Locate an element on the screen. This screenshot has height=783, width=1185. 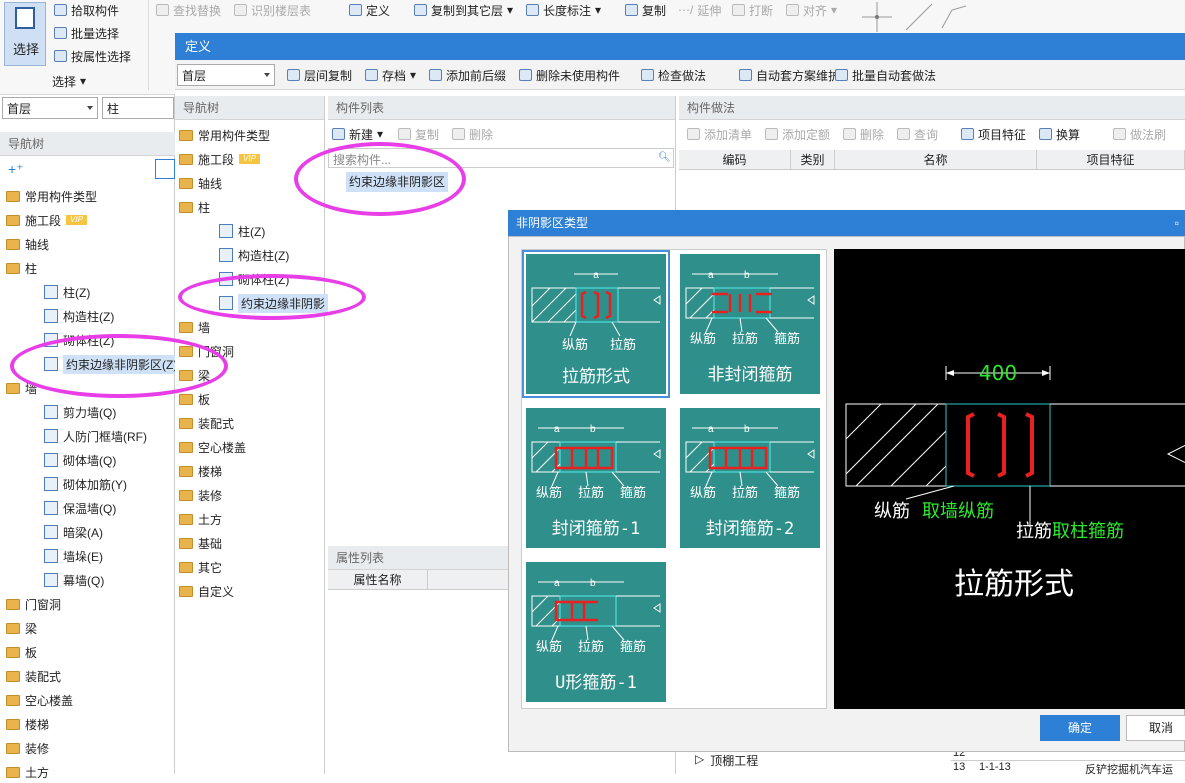
left-tree-item: 常用构件类型 is located at coordinates (51, 196).